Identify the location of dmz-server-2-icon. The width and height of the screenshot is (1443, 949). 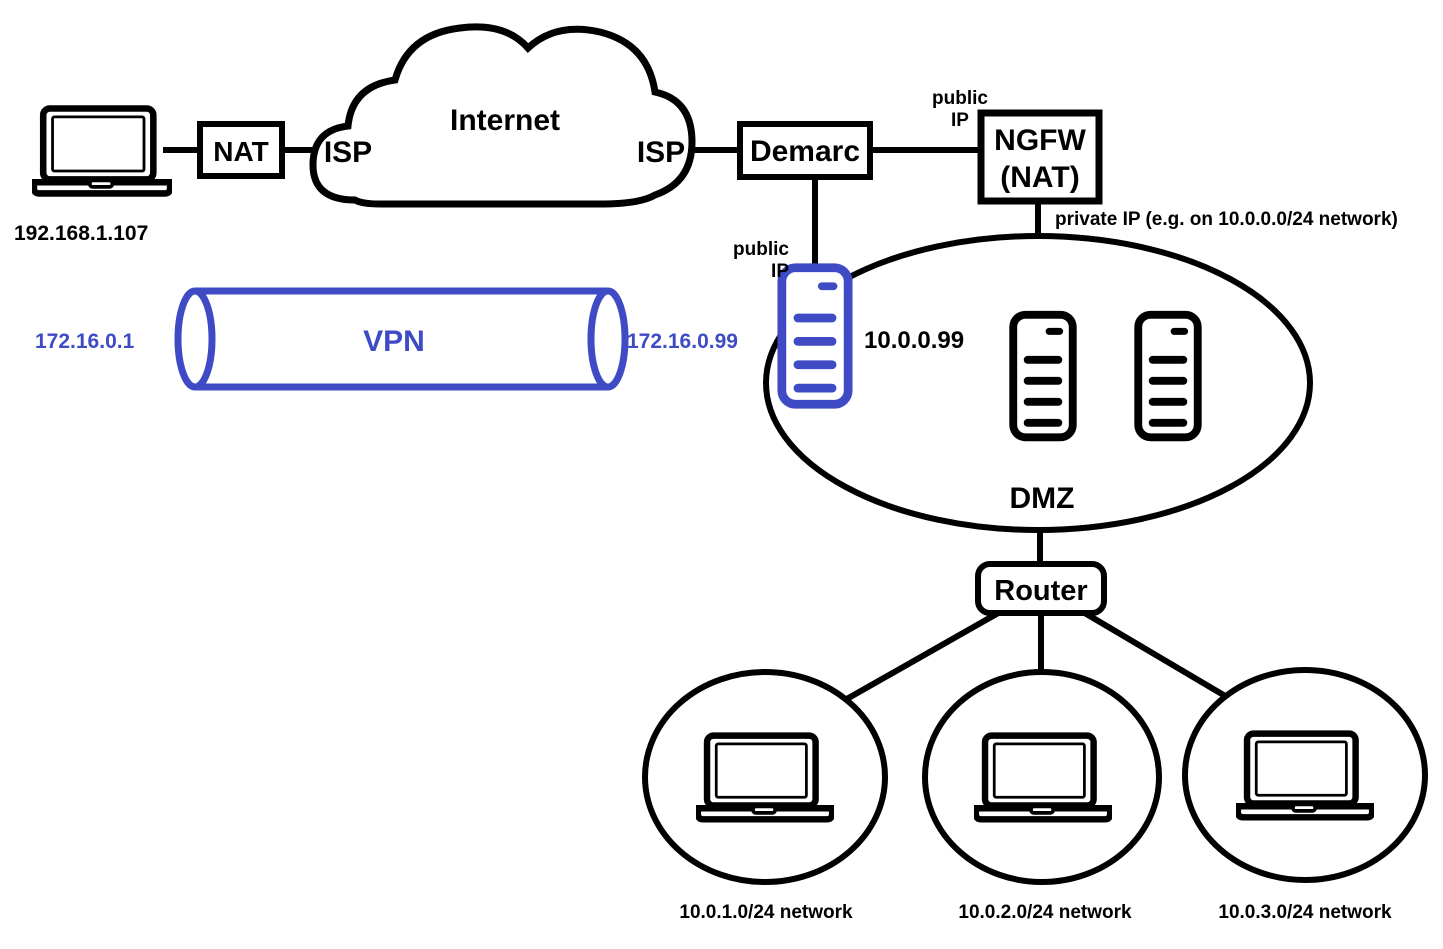
(1168, 376).